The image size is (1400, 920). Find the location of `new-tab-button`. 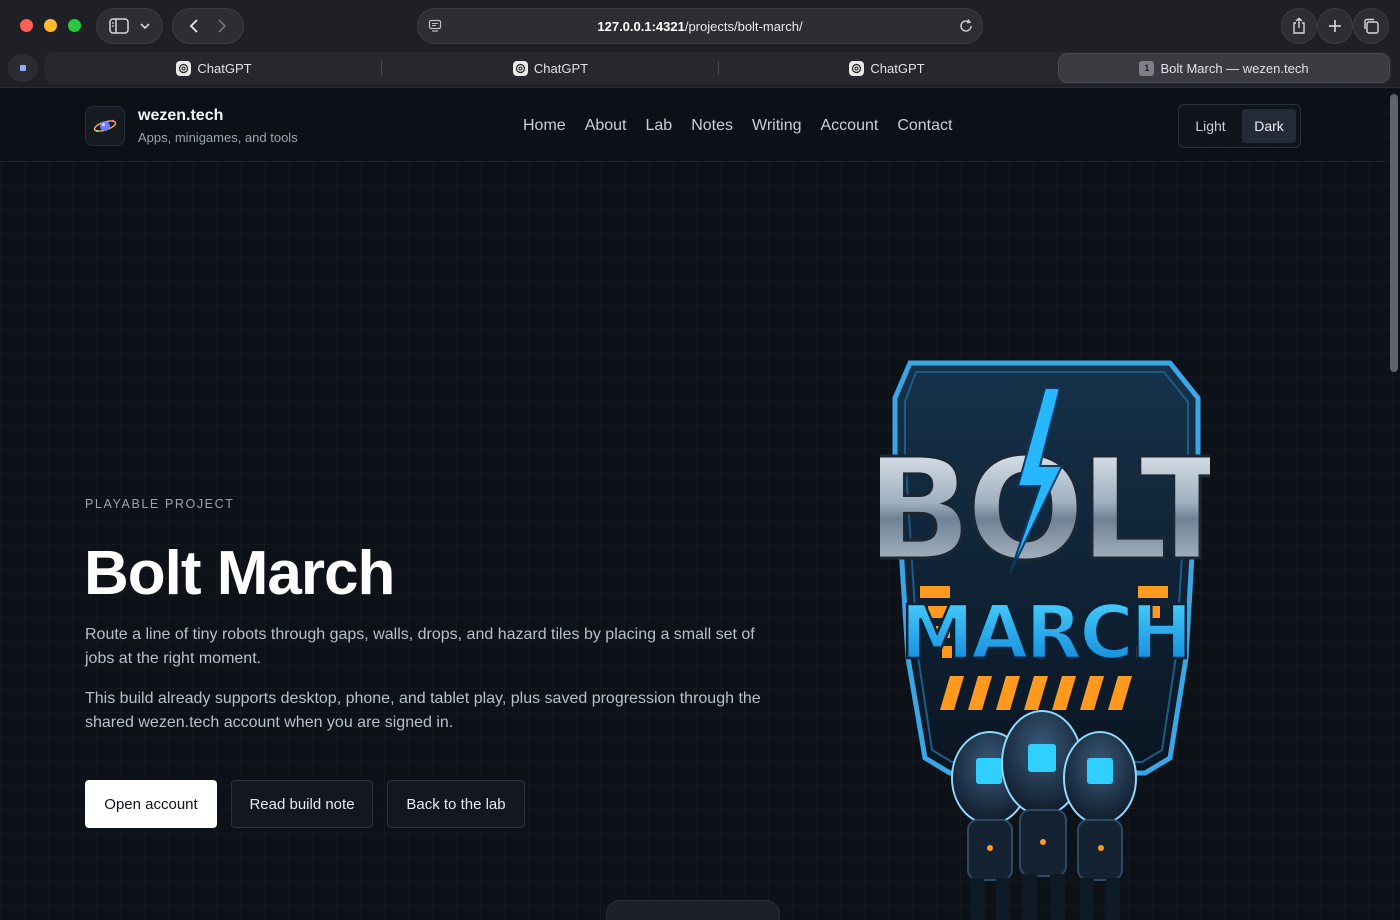

new-tab-button is located at coordinates (1335, 26).